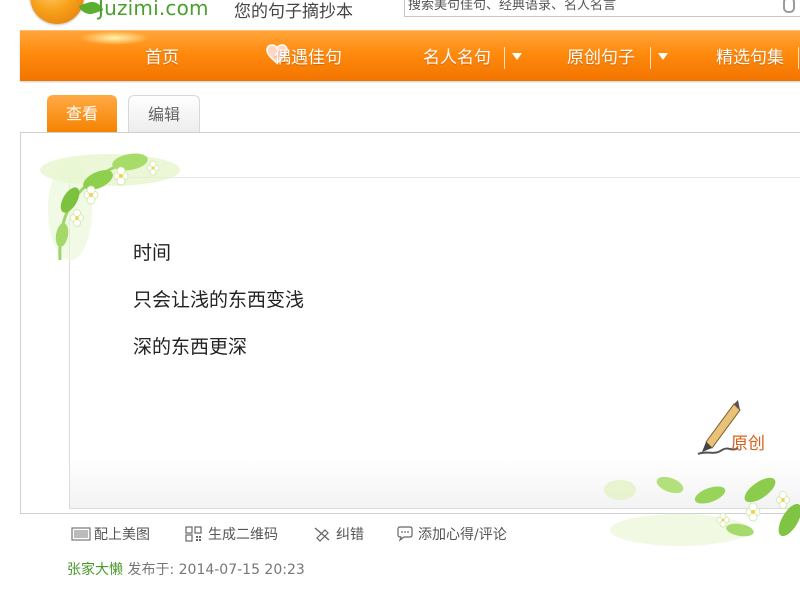 This screenshot has width=800, height=600. Describe the element at coordinates (293, 12) in the screenshot. I see `logo-slogan: 您的句子摘抄本` at that location.